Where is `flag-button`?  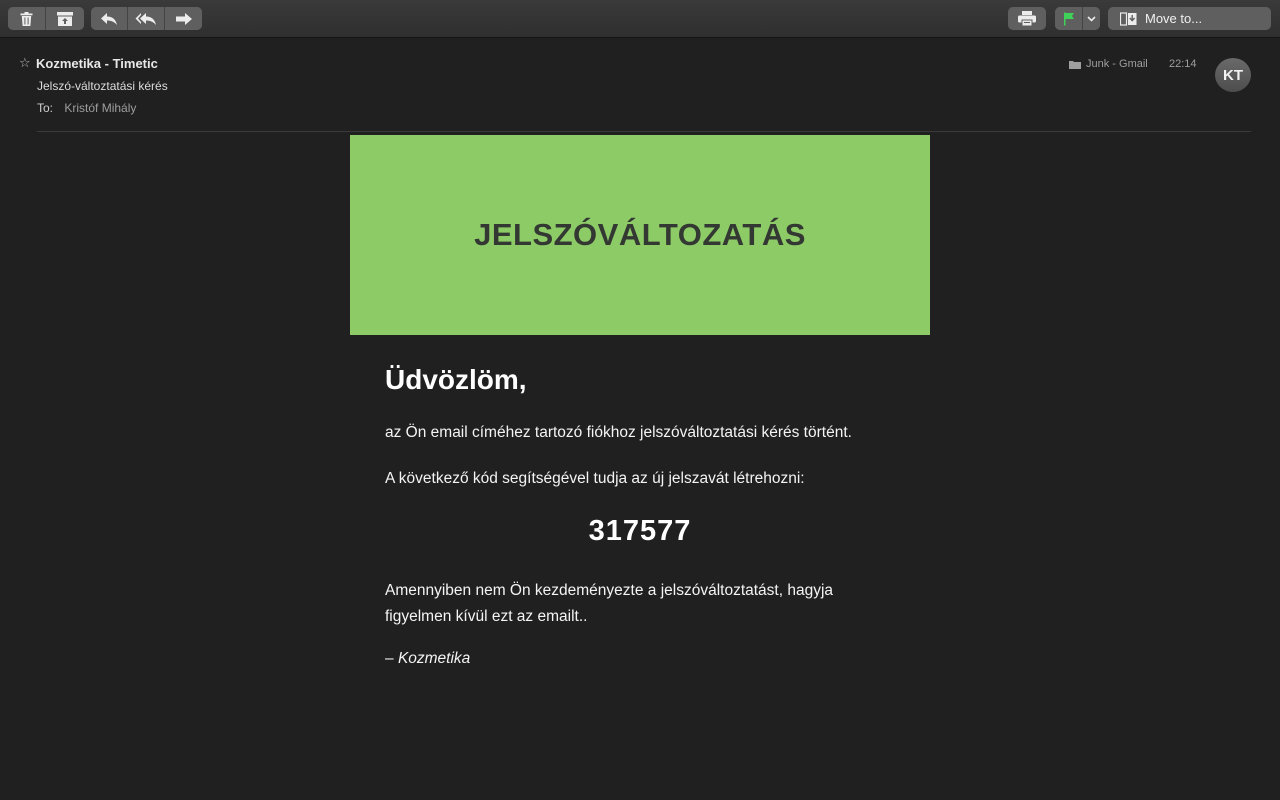 flag-button is located at coordinates (1069, 18).